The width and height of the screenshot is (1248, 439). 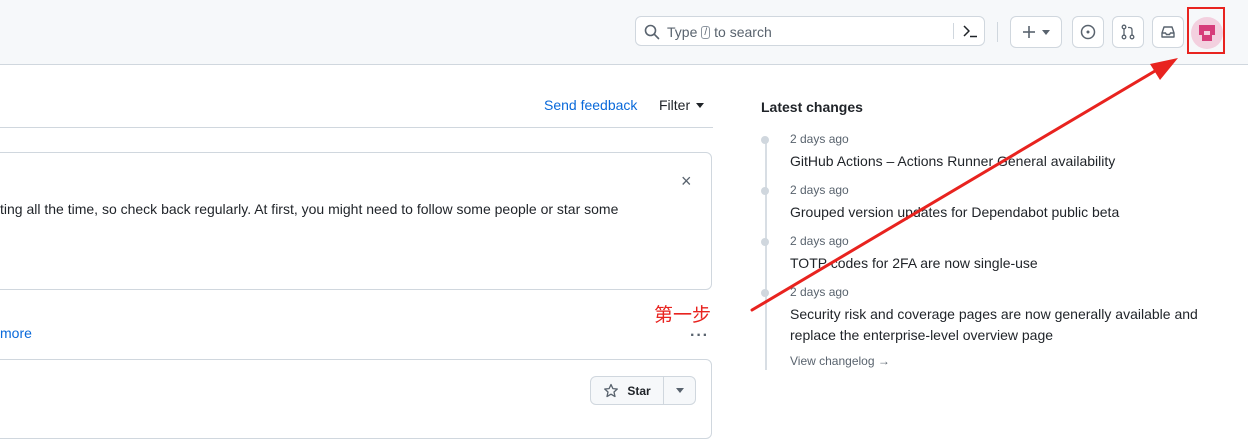 What do you see at coordinates (590, 105) in the screenshot?
I see `send-feedback-link: Send feedback` at bounding box center [590, 105].